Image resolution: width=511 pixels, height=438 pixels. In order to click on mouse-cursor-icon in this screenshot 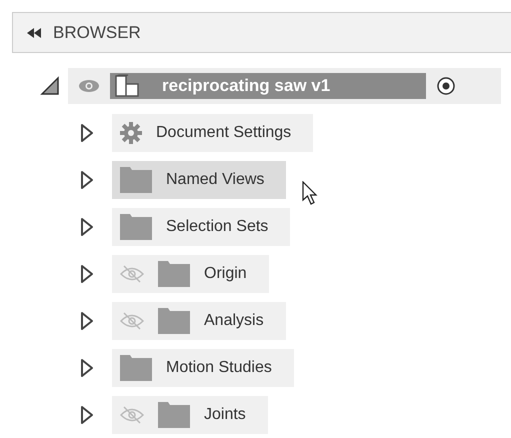, I will do `click(310, 193)`.